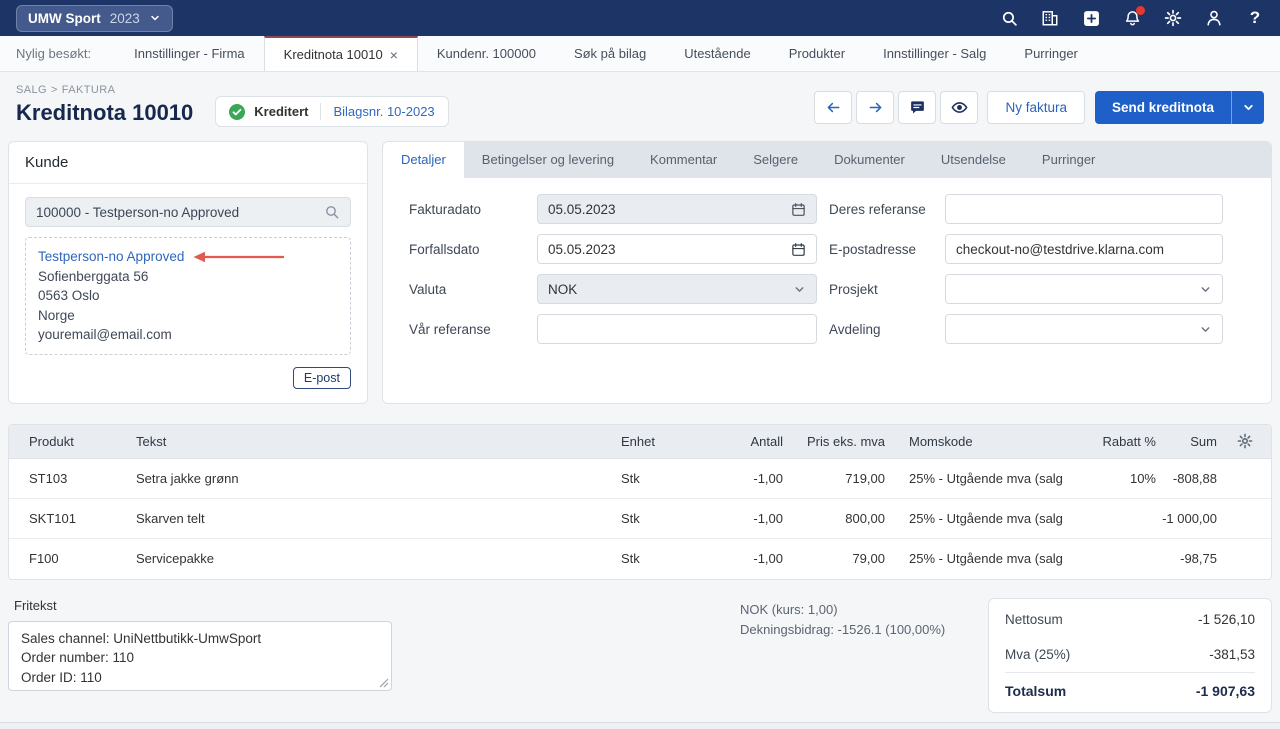 This screenshot has height=729, width=1280. What do you see at coordinates (845, 441) in the screenshot?
I see `col-pris: Pris eks. mva` at bounding box center [845, 441].